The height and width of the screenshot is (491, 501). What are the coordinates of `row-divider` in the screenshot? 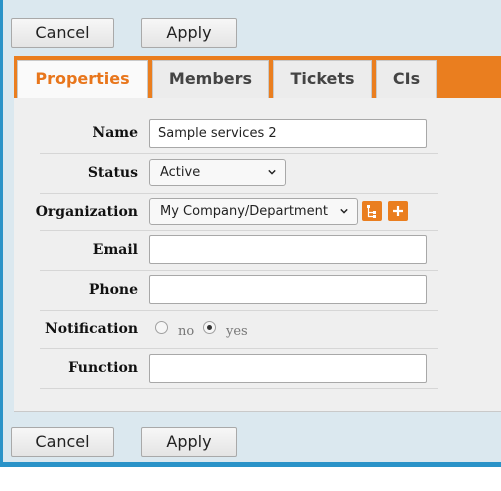 It's located at (239, 388).